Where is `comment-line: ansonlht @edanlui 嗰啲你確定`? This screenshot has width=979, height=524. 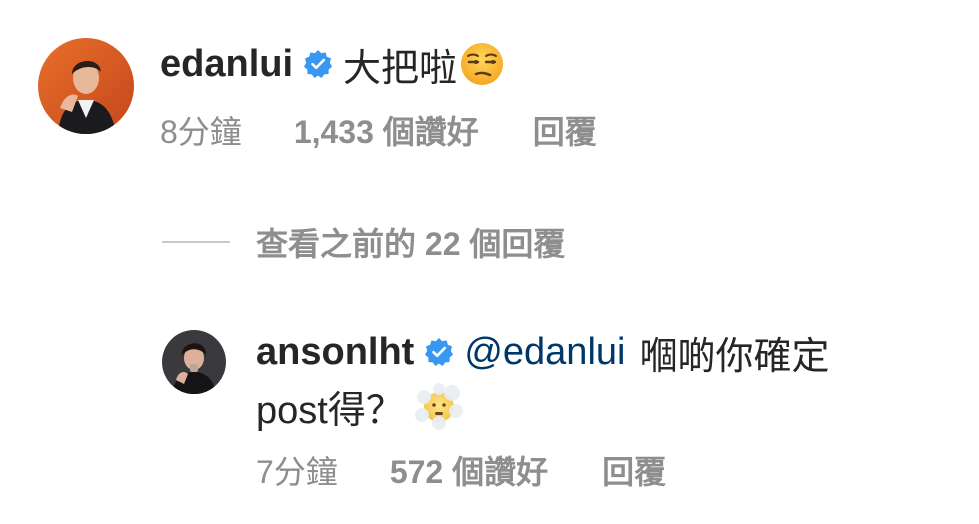
comment-line: ansonlht @edanlui 嗰啲你確定 is located at coordinates (596, 352).